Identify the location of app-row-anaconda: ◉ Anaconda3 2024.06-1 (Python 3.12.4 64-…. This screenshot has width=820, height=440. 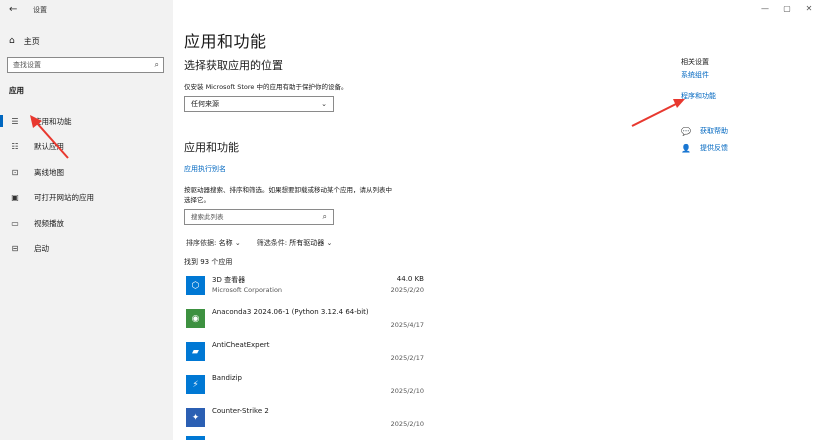
(304, 321).